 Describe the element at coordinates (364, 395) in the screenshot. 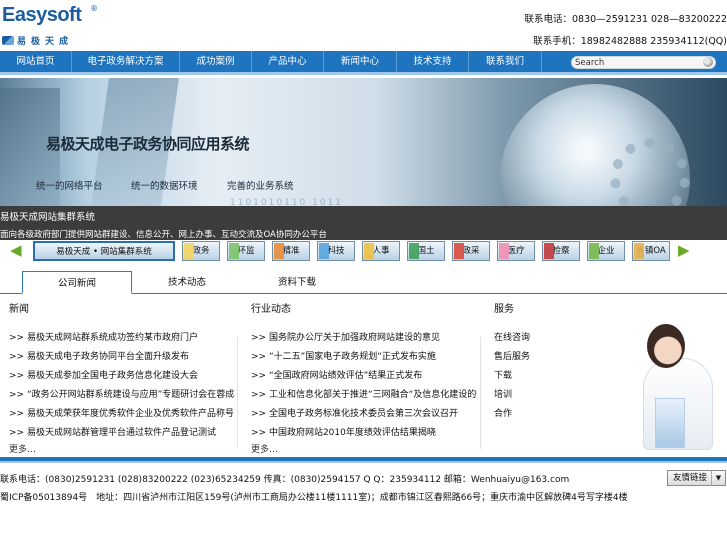

I see `industry-item: >> 工业和信息化部关于推进“三网融合“及信息化建设的通知”相关` at that location.